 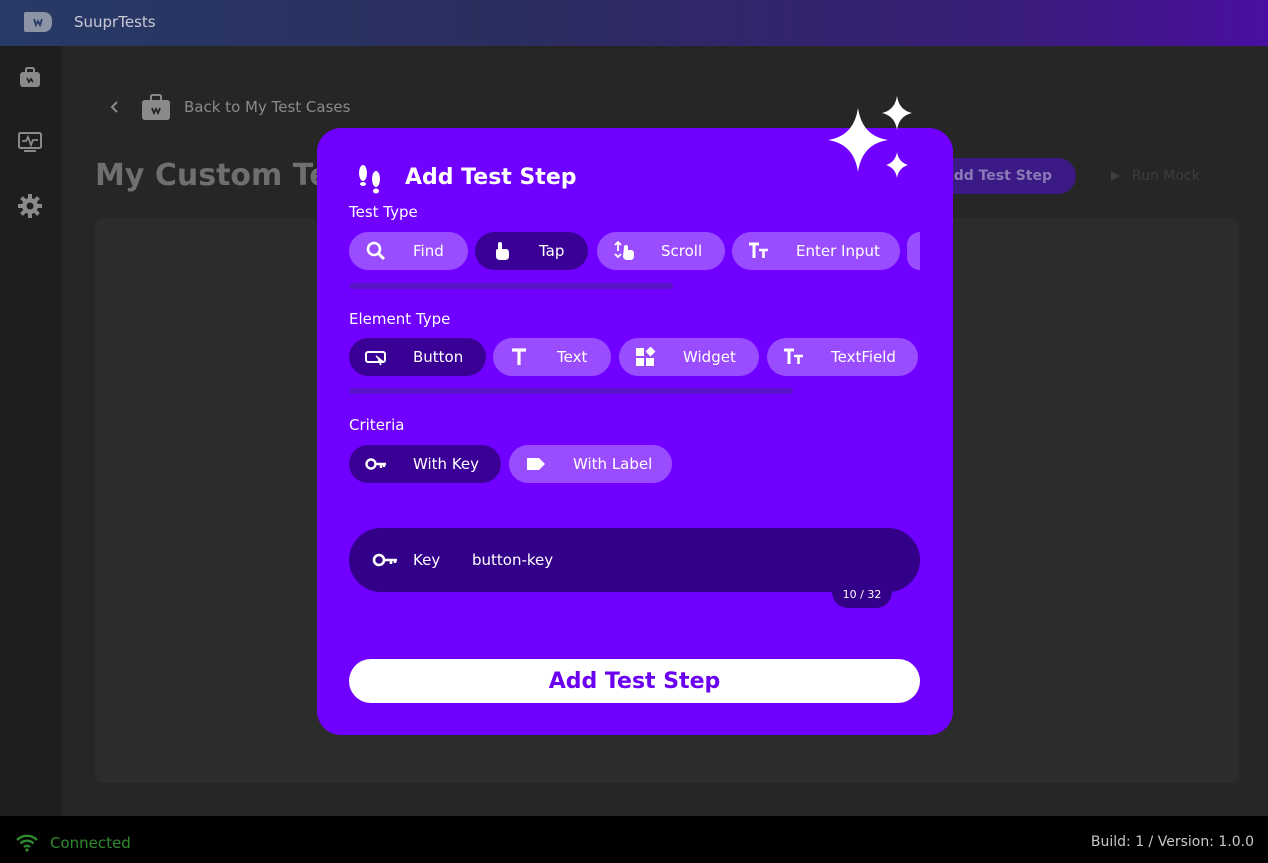 What do you see at coordinates (572, 357) in the screenshot?
I see `chip-label: Text` at bounding box center [572, 357].